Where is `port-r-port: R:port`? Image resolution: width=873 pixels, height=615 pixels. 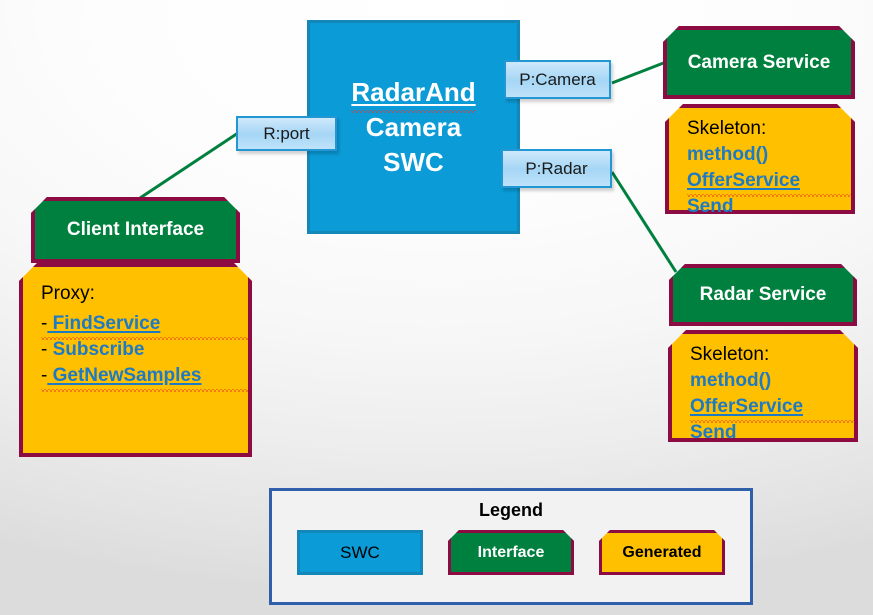
port-r-port: R:port is located at coordinates (286, 133).